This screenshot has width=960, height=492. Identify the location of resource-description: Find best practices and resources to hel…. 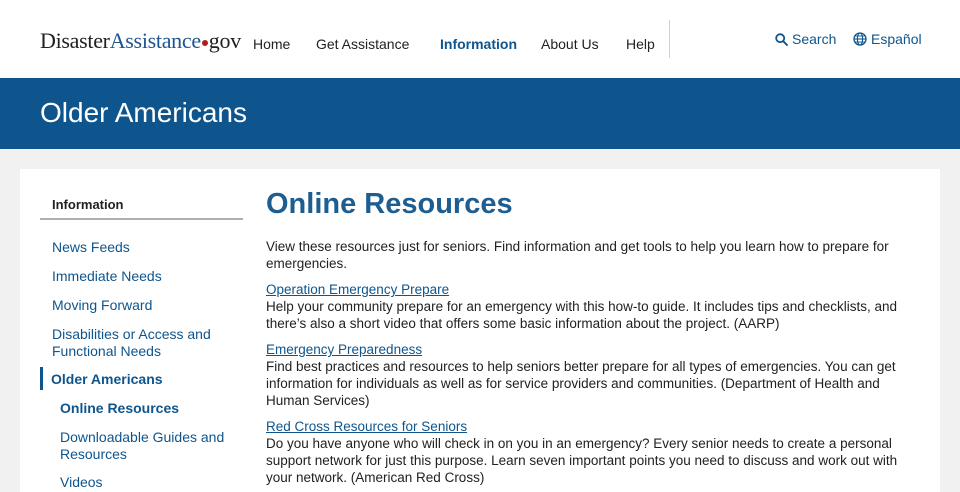
(581, 383).